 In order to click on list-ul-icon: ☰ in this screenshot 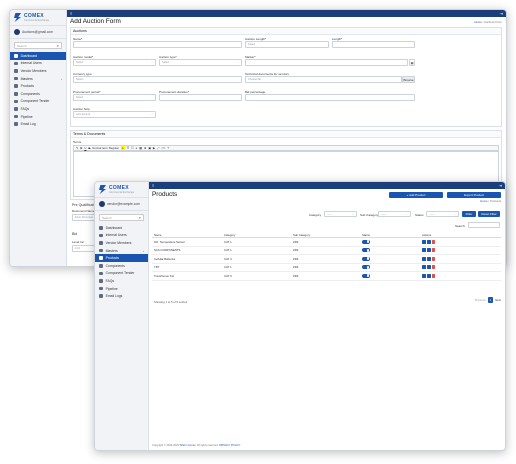, I will do `click(128, 148)`.